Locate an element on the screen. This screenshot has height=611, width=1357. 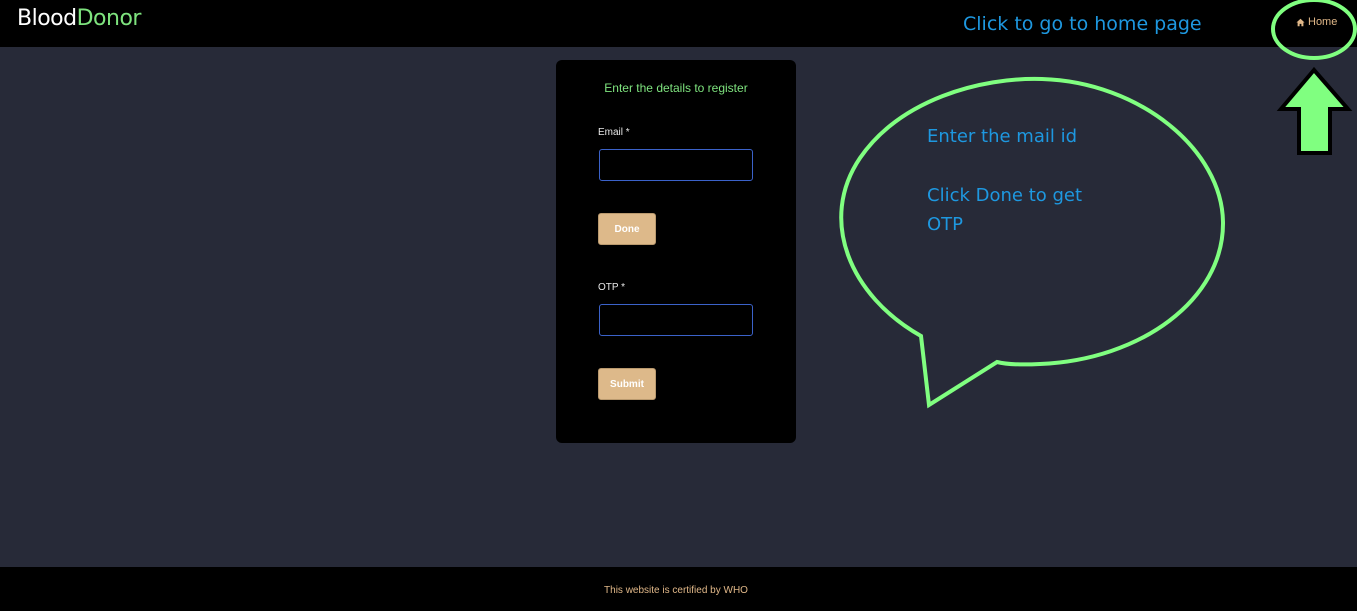
footer-text: This website is certified by WHO is located at coordinates (676, 590).